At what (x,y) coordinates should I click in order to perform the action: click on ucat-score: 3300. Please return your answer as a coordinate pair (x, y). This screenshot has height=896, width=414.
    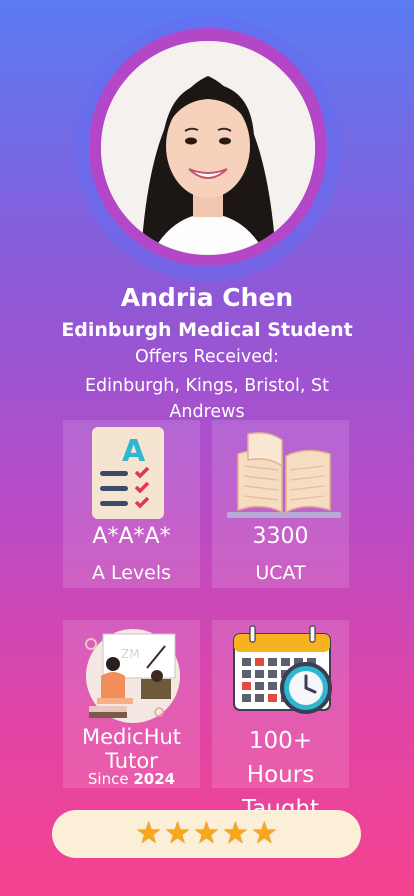
    Looking at the image, I should click on (280, 536).